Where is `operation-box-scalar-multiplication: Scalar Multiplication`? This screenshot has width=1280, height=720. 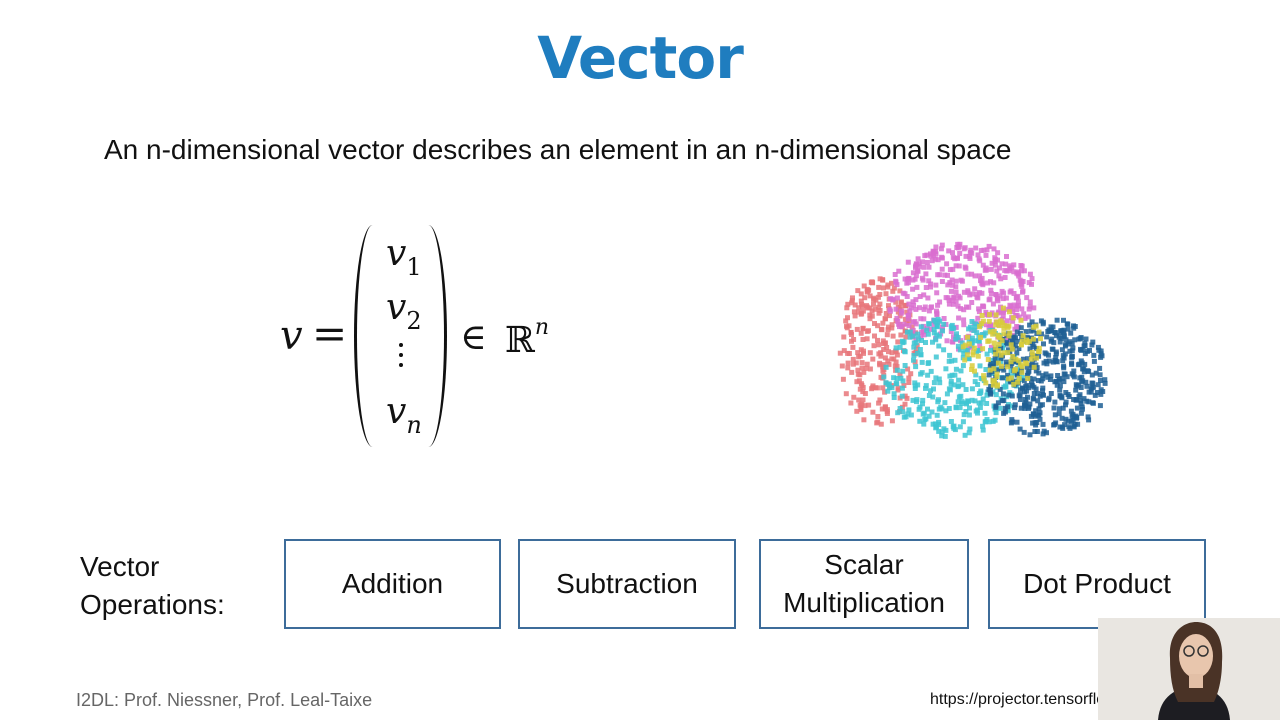
operation-box-scalar-multiplication: Scalar Multiplication is located at coordinates (864, 584).